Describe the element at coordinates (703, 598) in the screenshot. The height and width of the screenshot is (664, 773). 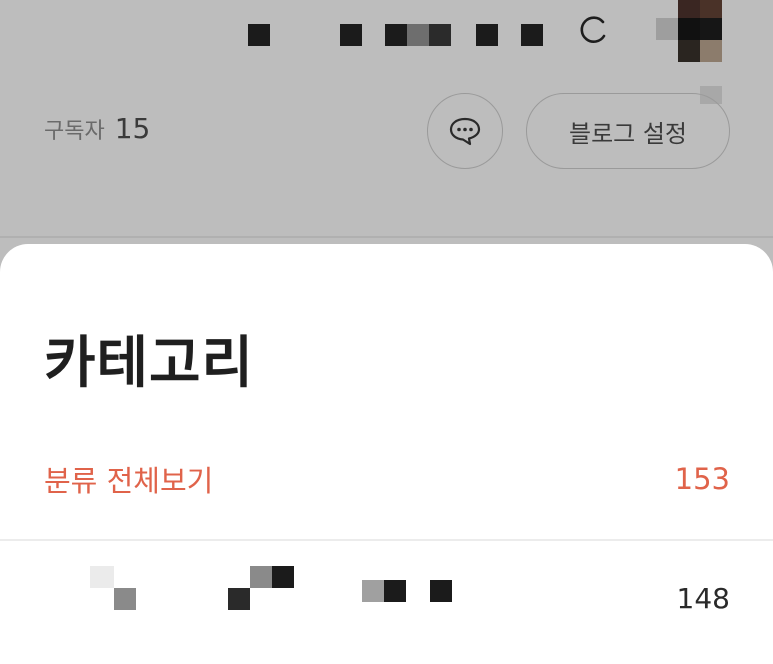
I see `category-count: 148` at that location.